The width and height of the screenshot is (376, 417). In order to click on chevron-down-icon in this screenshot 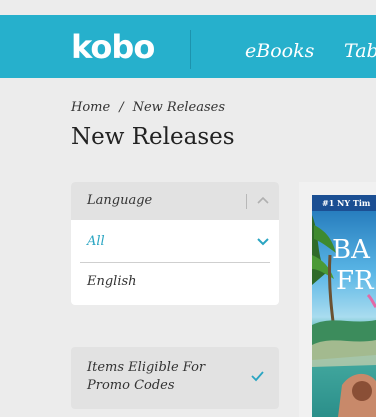, I will do `click(263, 242)`.